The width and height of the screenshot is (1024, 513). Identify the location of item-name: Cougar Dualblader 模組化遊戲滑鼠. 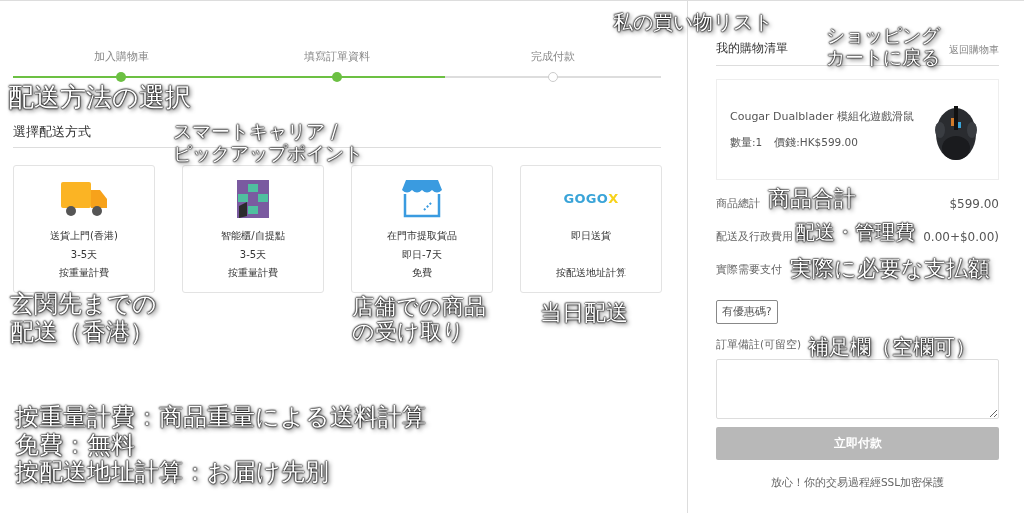
(822, 116).